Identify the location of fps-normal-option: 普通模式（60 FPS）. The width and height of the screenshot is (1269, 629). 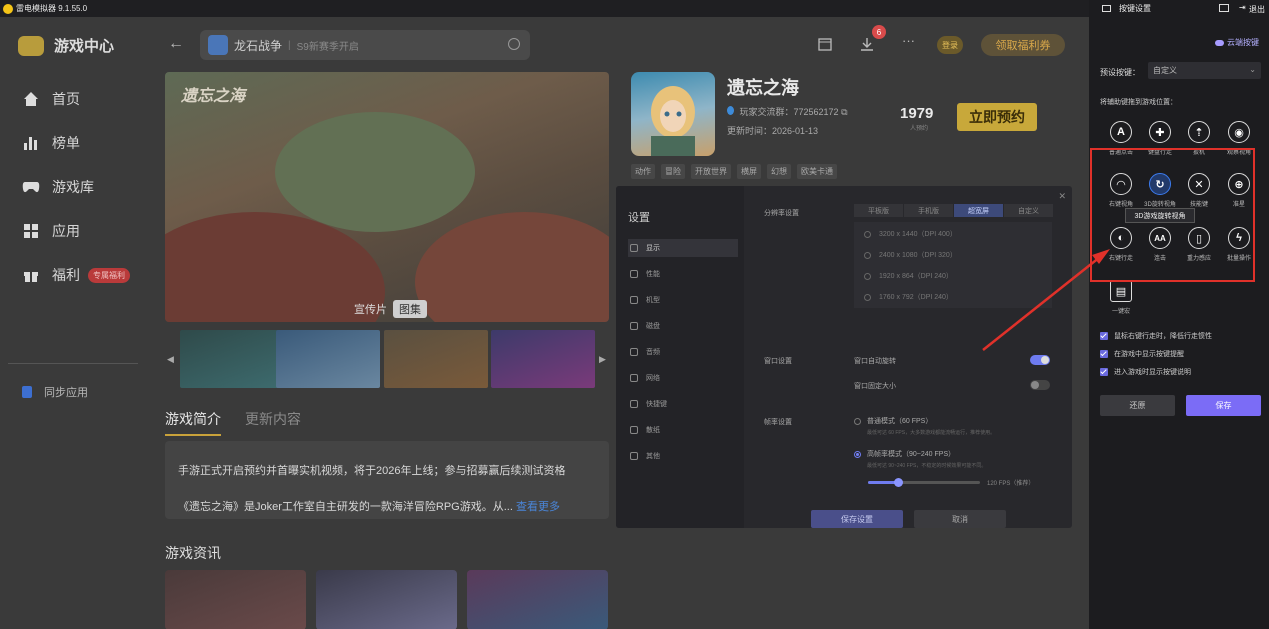
(893, 421).